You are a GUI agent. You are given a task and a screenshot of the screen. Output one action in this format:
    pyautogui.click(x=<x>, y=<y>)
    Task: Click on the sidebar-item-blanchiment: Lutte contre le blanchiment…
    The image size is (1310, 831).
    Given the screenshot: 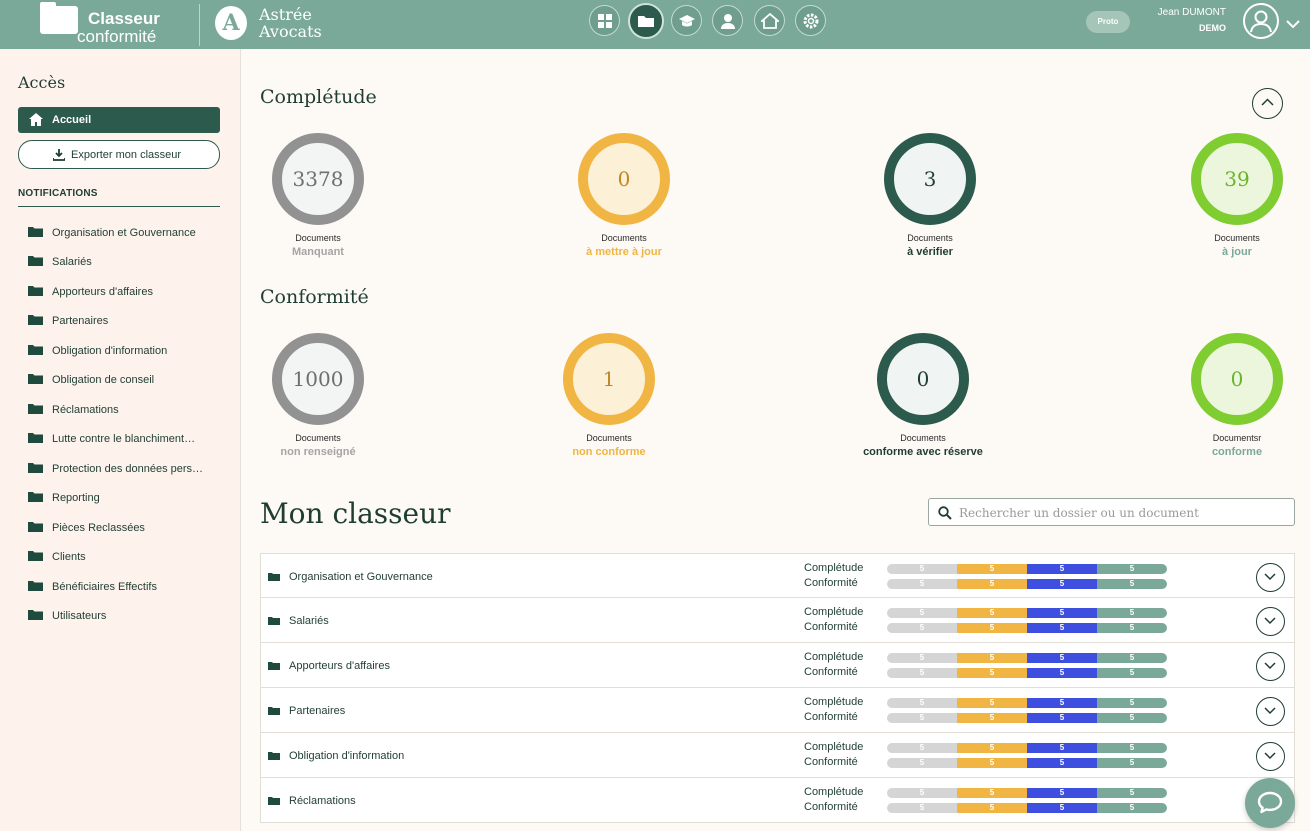 What is the action you would take?
    pyautogui.click(x=123, y=439)
    